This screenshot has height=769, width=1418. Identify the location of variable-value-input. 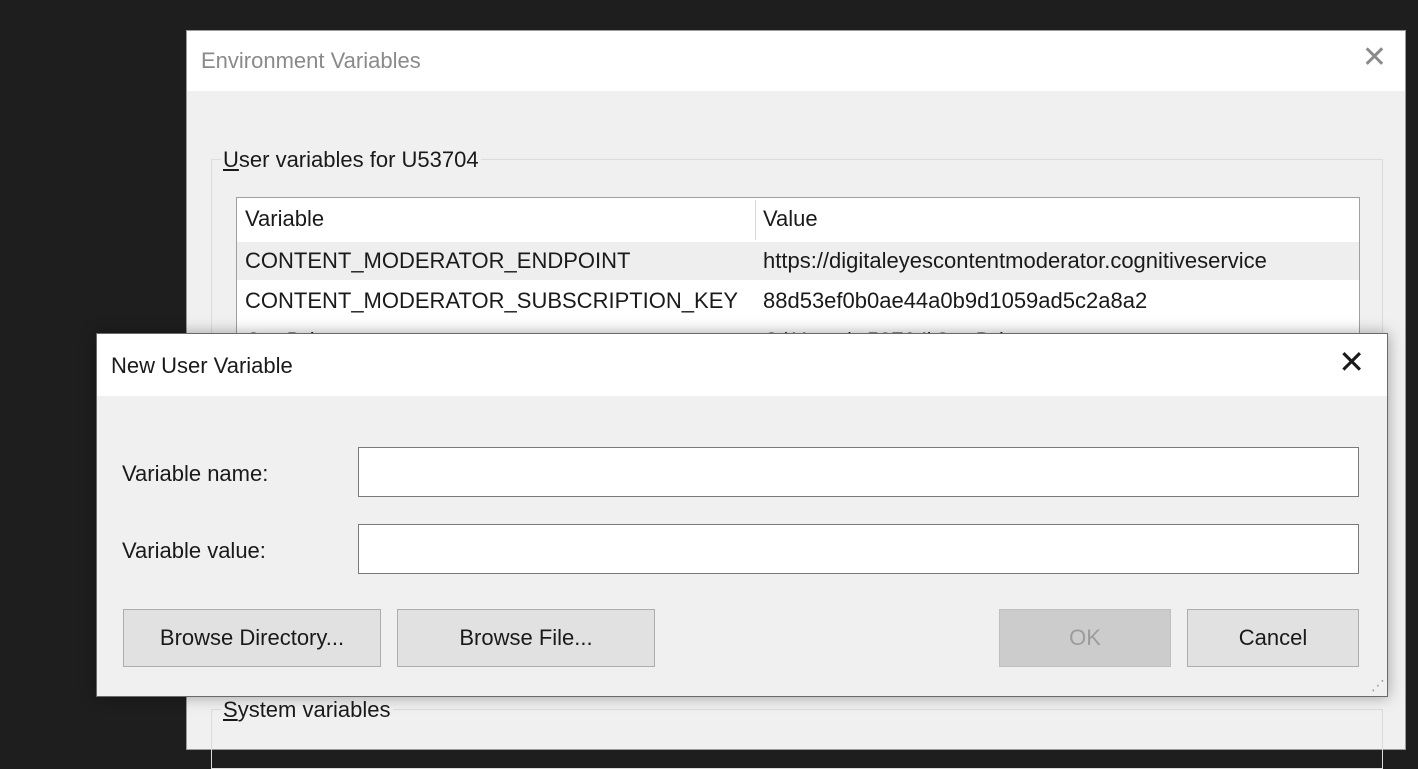
(858, 549).